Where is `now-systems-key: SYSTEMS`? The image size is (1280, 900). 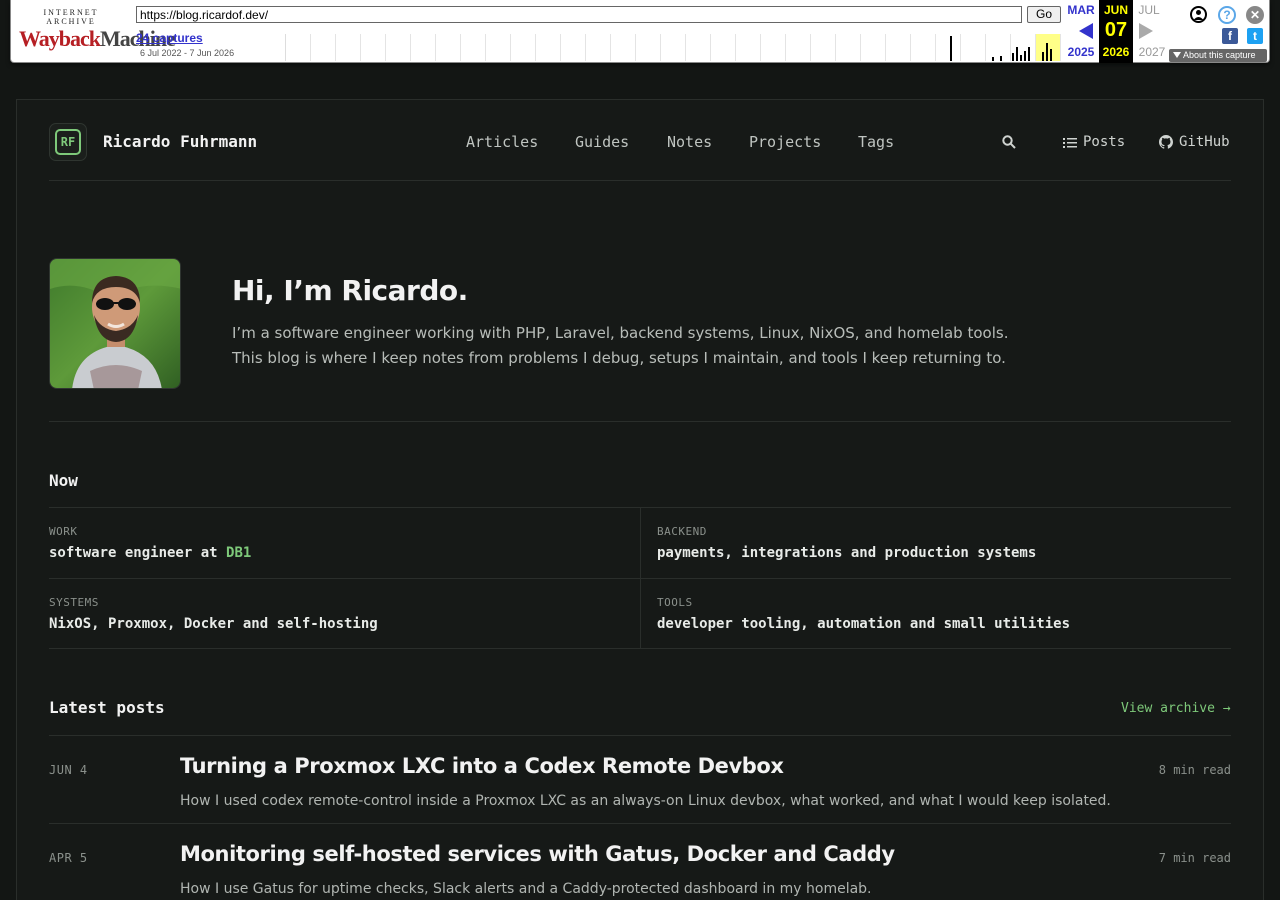 now-systems-key: SYSTEMS is located at coordinates (74, 602).